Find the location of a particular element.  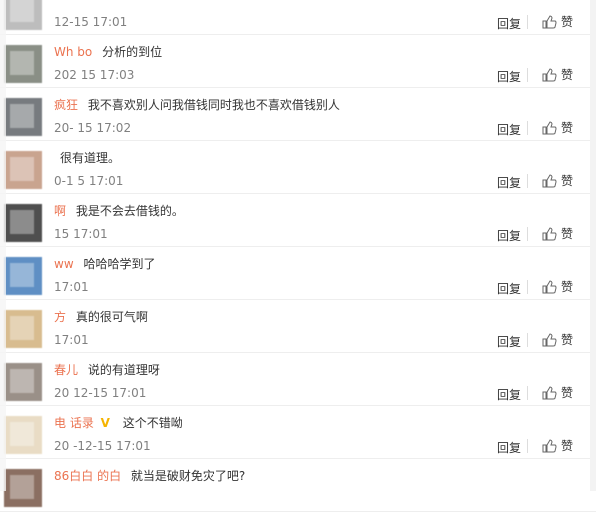

comment-text: 就当是破财免灾了吧? is located at coordinates (188, 476).